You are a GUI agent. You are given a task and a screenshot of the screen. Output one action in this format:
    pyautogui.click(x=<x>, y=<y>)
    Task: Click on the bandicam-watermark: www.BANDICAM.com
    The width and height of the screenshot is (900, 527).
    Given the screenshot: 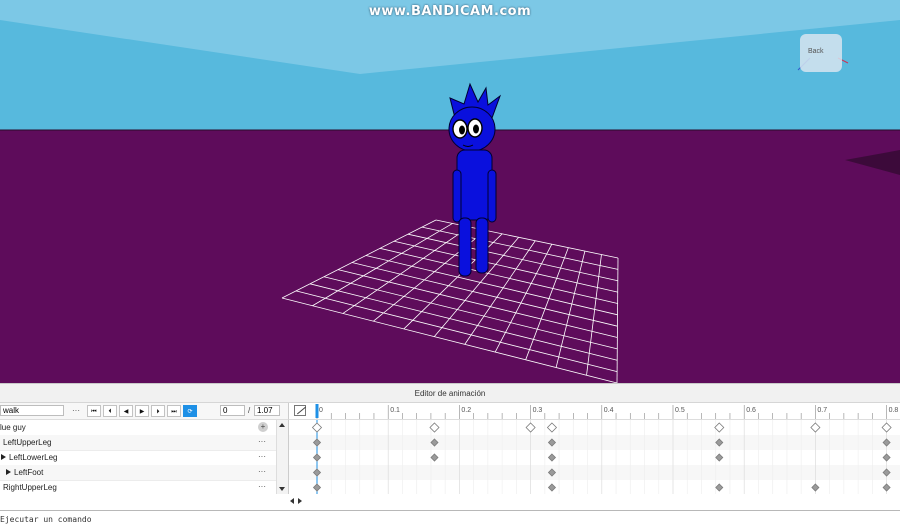 What is the action you would take?
    pyautogui.click(x=450, y=11)
    